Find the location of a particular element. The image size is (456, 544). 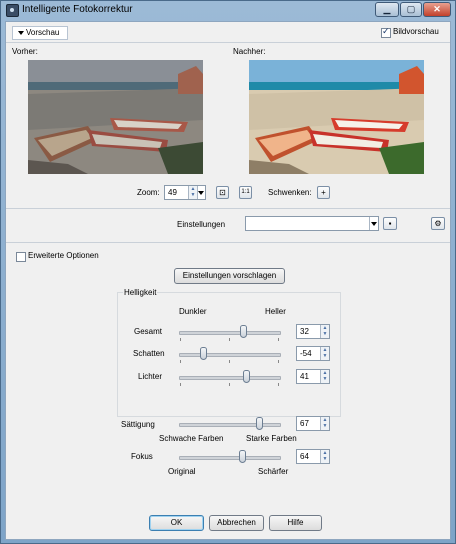

shadows-slider-track is located at coordinates (230, 355).